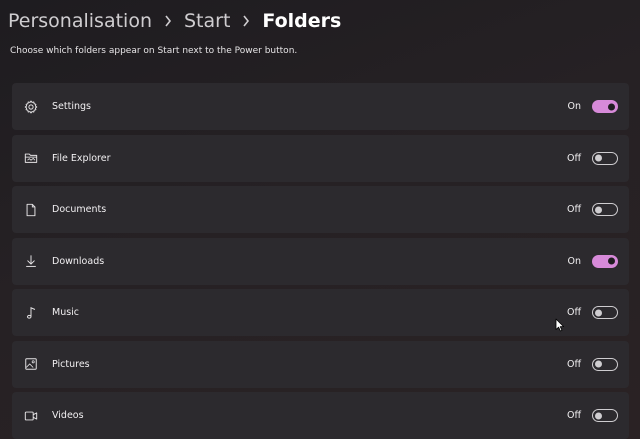 This screenshot has height=439, width=640. What do you see at coordinates (80, 21) in the screenshot?
I see `breadcrumb-personalisation: Personalisation` at bounding box center [80, 21].